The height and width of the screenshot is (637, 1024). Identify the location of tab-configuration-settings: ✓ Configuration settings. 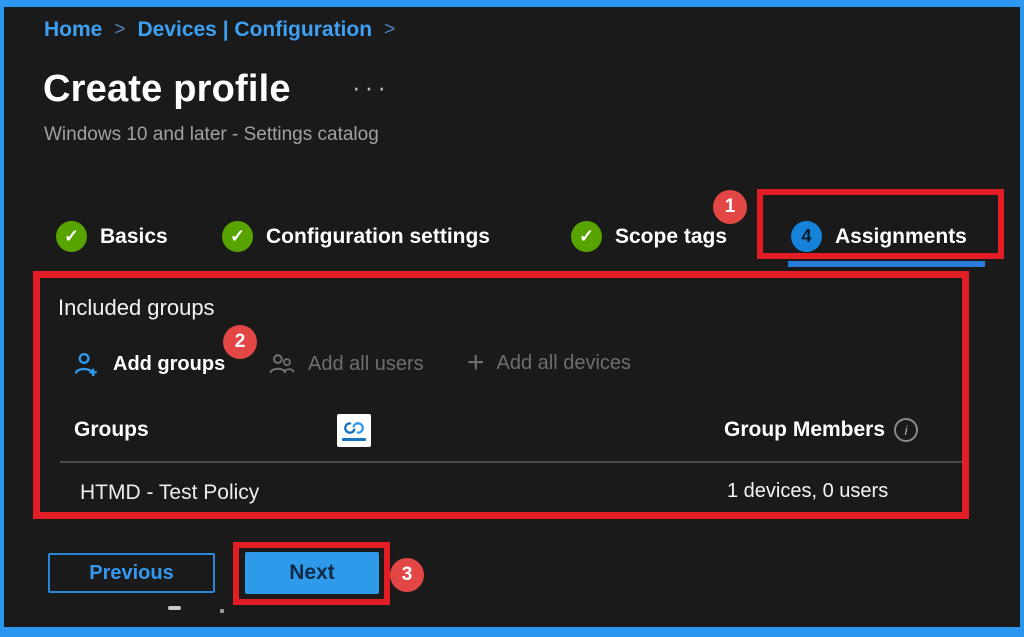
(356, 236).